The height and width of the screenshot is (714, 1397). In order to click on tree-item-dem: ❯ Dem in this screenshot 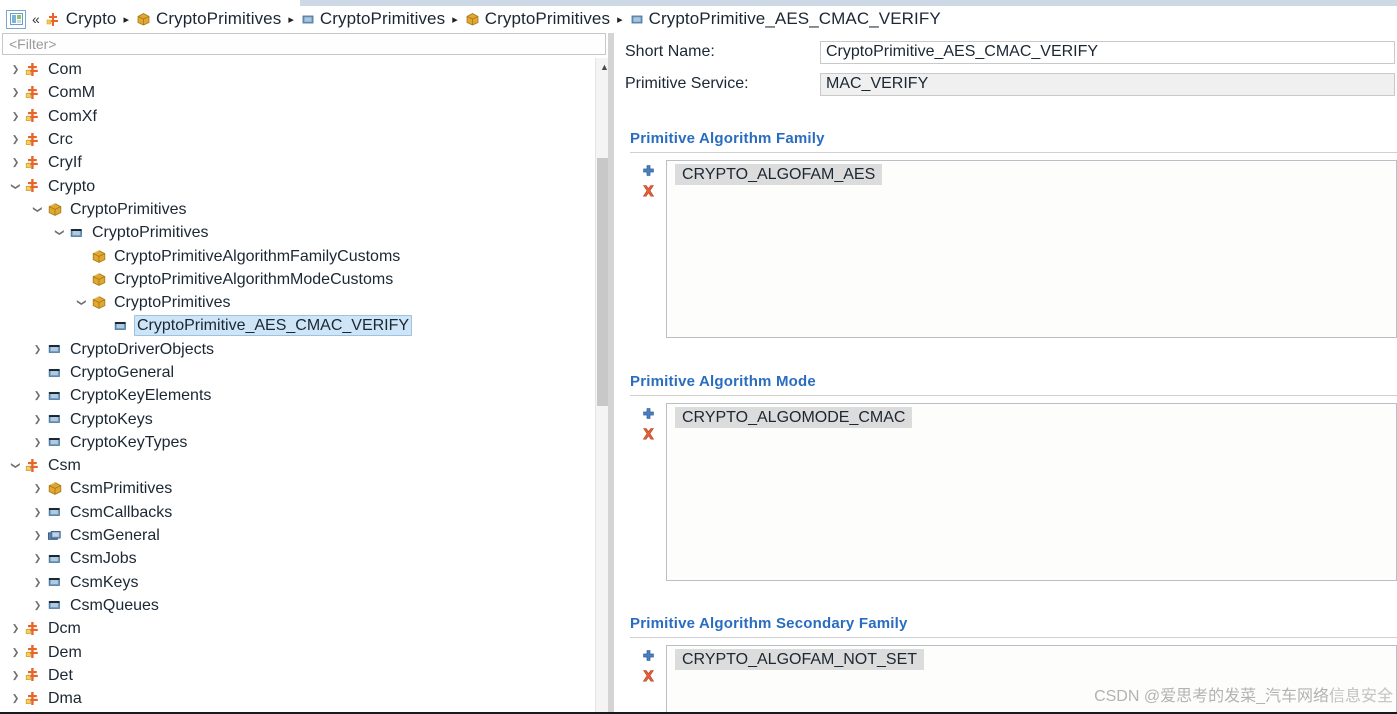, I will do `click(304, 651)`.